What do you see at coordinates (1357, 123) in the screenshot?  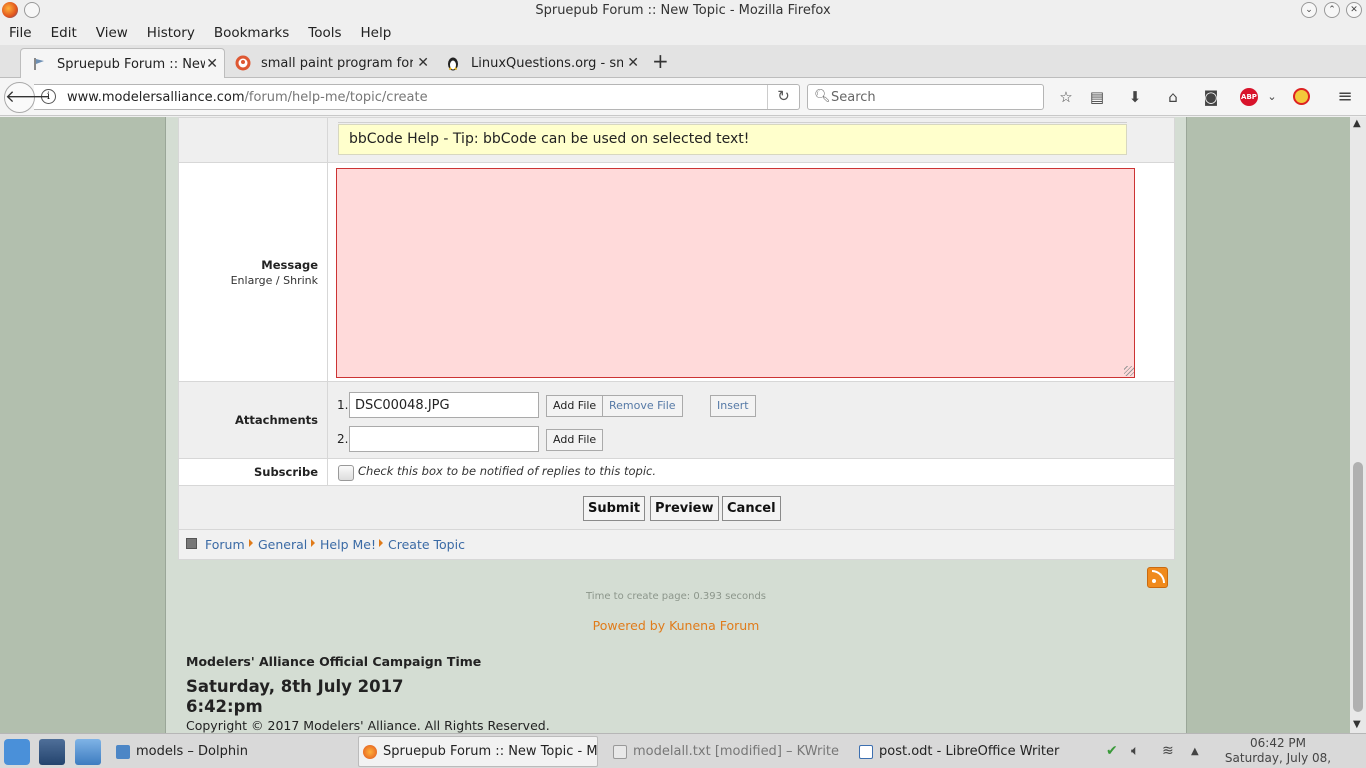 I see `scroll-up-icon: ▲` at bounding box center [1357, 123].